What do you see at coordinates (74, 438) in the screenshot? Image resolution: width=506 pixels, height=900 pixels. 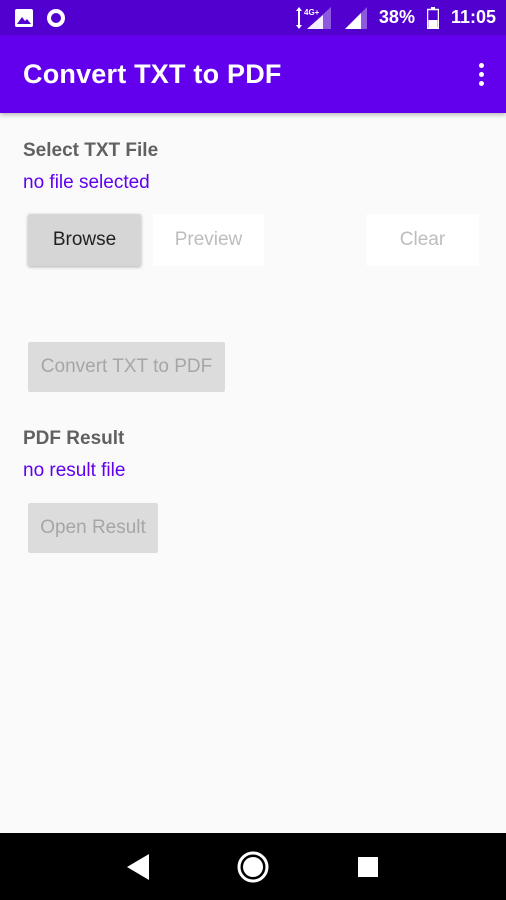 I see `pdf-result-label: PDF Result` at bounding box center [74, 438].